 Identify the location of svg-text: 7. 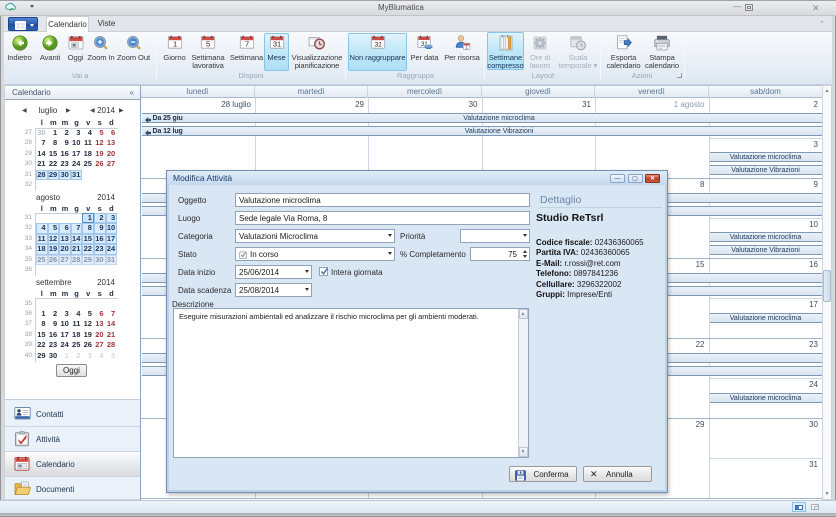
(246, 43).